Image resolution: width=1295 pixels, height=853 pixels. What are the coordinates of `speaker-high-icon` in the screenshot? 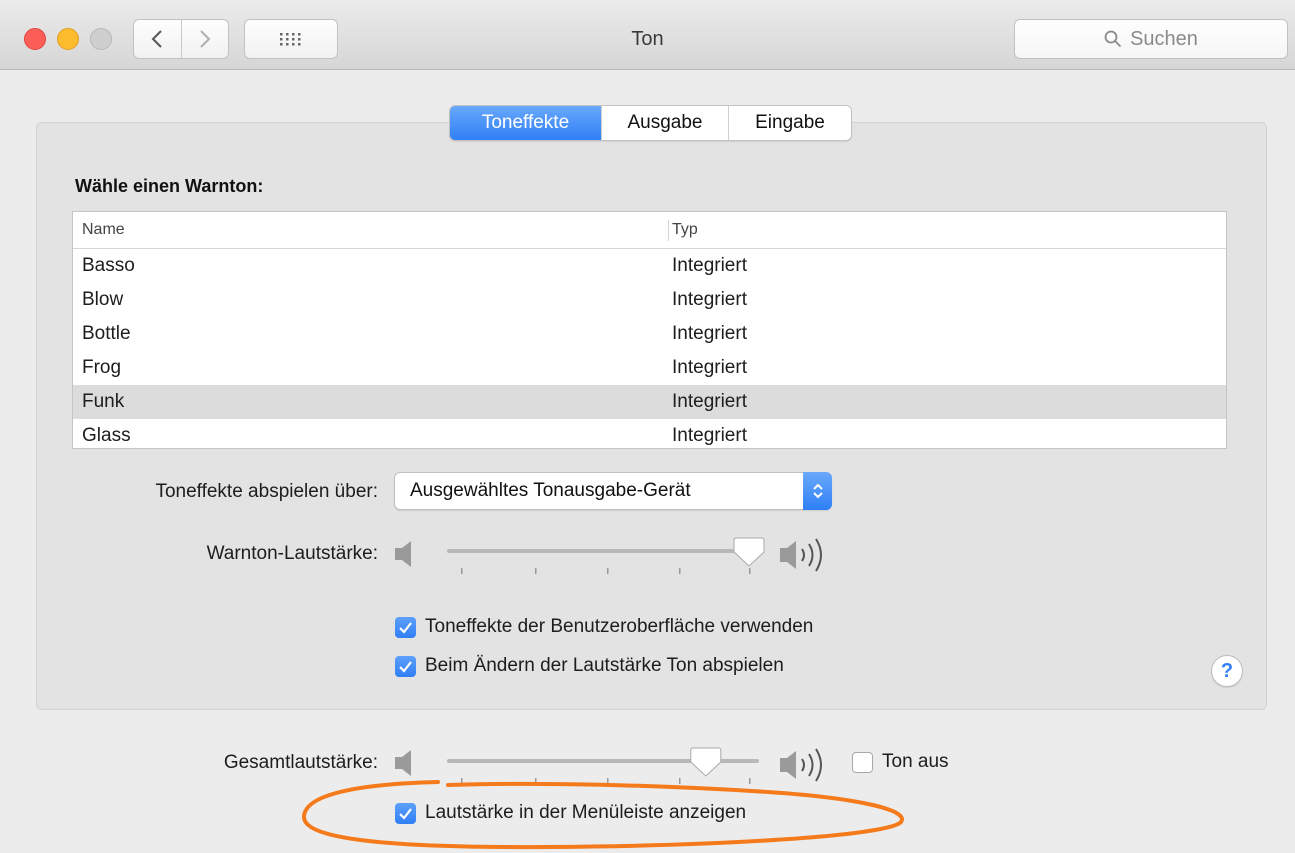 It's located at (801, 555).